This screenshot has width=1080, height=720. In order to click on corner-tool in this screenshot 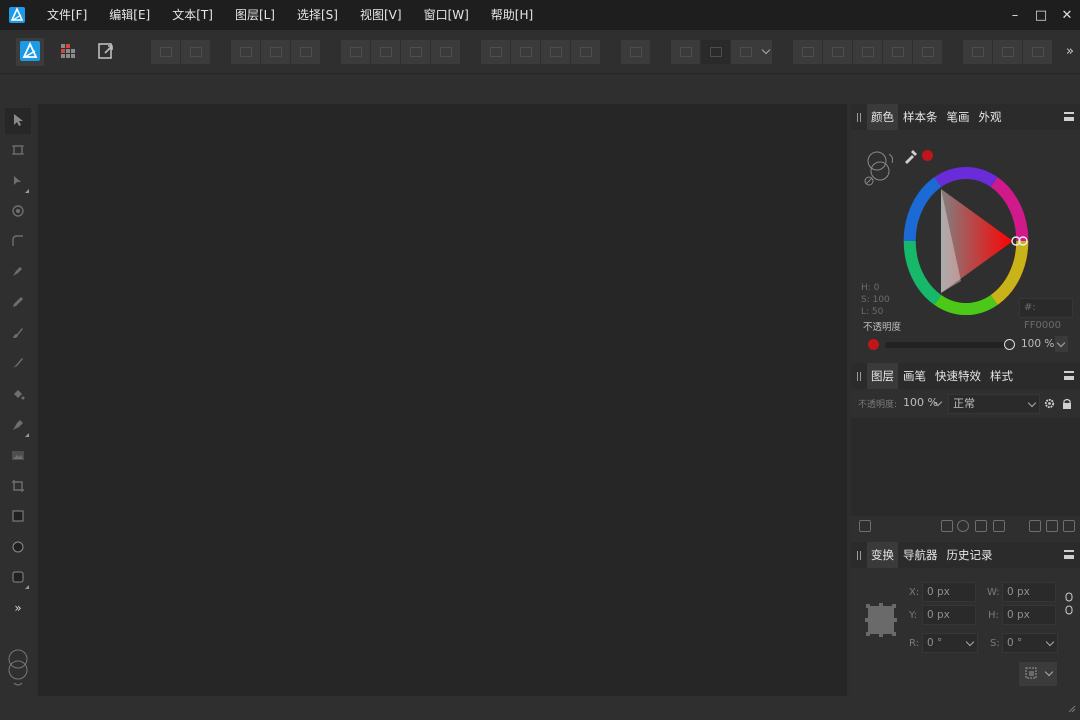, I will do `click(18, 242)`.